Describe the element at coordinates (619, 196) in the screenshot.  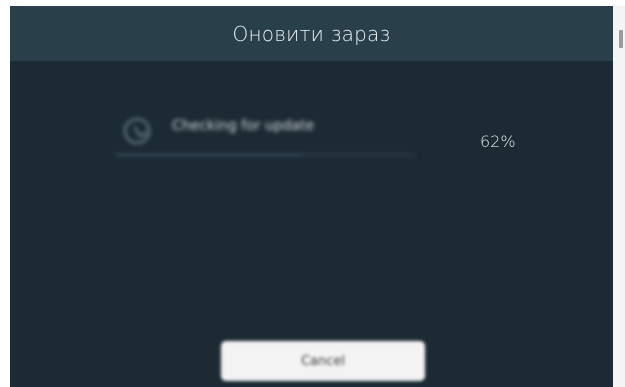
I see `background-edge` at that location.